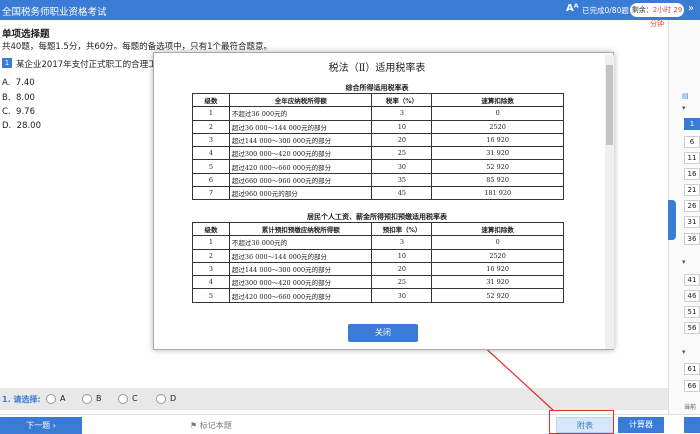 This screenshot has height=434, width=700. Describe the element at coordinates (497, 180) in the screenshot. I see `table-cell: 85 920` at that location.